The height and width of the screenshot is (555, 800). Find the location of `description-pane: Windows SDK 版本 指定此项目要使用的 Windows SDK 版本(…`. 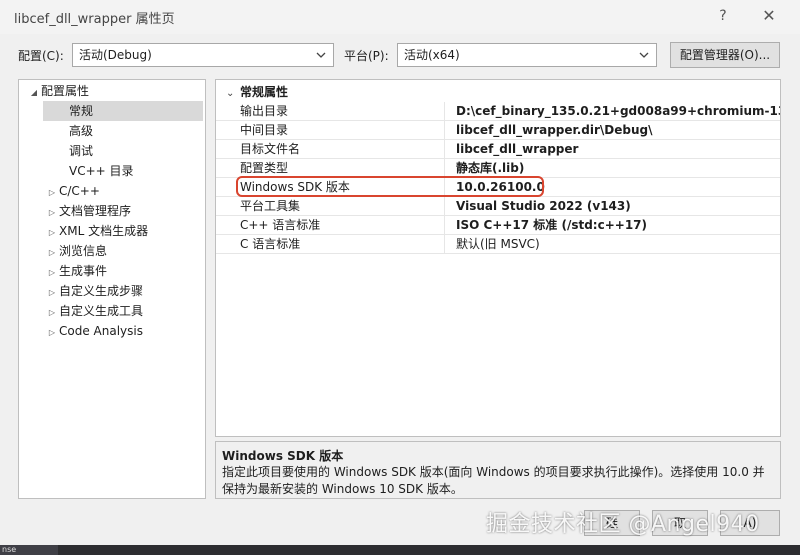

description-pane: Windows SDK 版本 指定此项目要使用的 Windows SDK 版本(… is located at coordinates (498, 470).